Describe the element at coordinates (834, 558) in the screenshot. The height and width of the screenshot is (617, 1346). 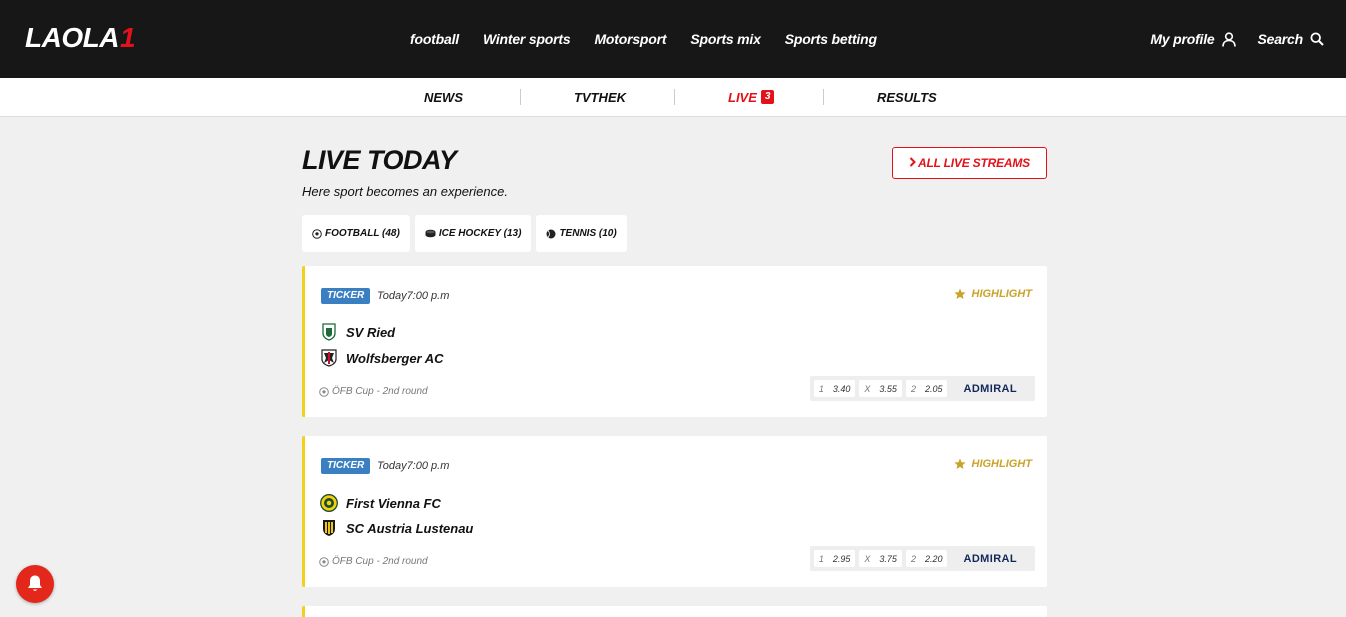
I see `odd-home: 1 2.95` at that location.